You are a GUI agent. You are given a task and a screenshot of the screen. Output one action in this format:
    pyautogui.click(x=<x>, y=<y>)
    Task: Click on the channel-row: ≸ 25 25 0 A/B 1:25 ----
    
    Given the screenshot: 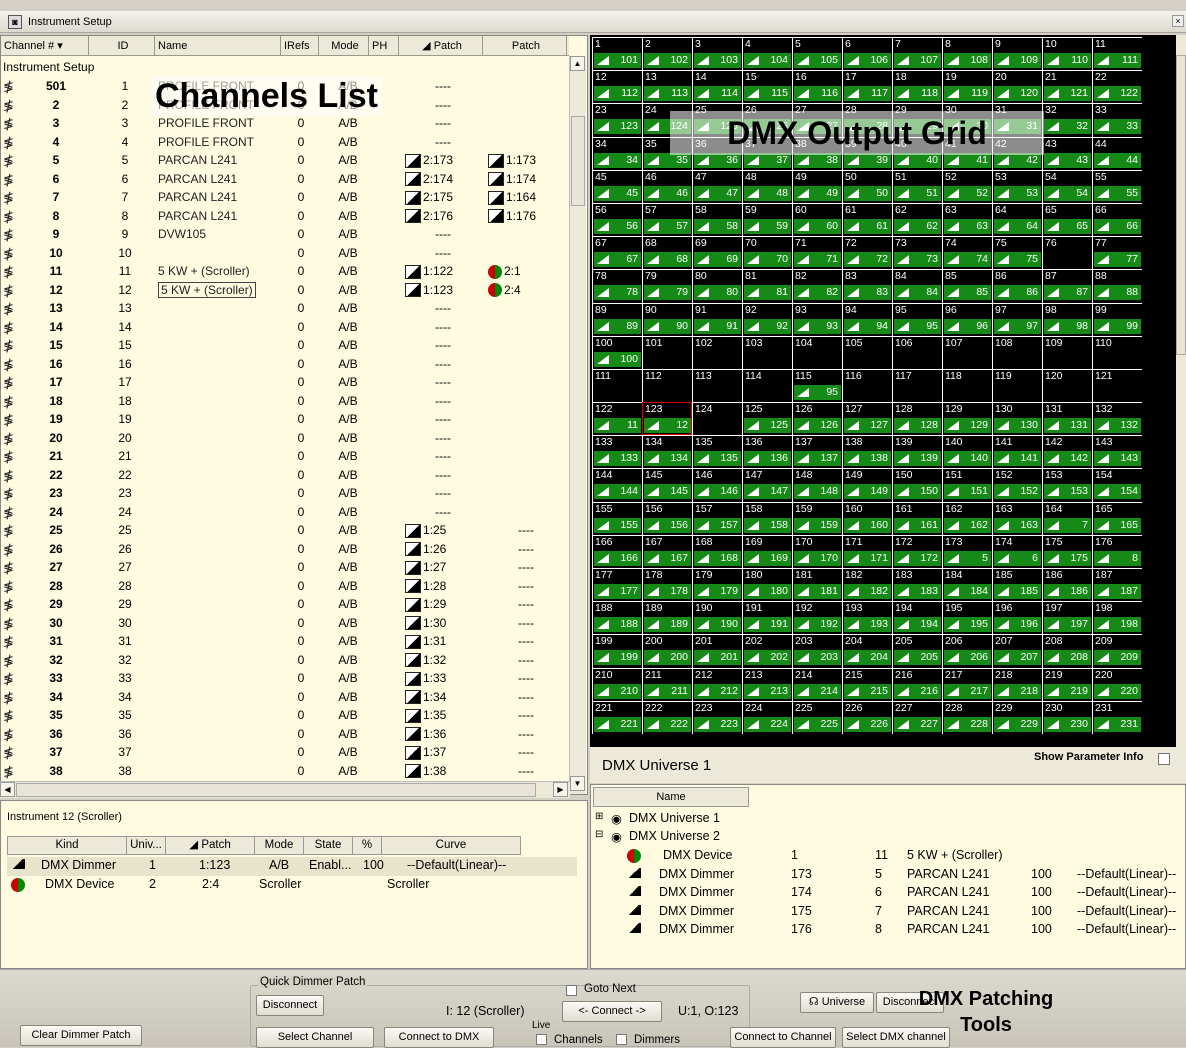 What is the action you would take?
    pyautogui.click(x=285, y=531)
    